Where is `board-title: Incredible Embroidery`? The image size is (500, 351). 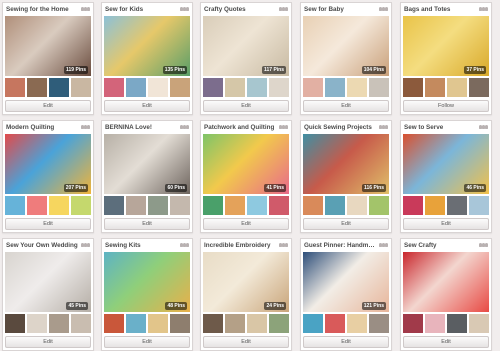
board-title: Incredible Embroidery is located at coordinates (240, 245).